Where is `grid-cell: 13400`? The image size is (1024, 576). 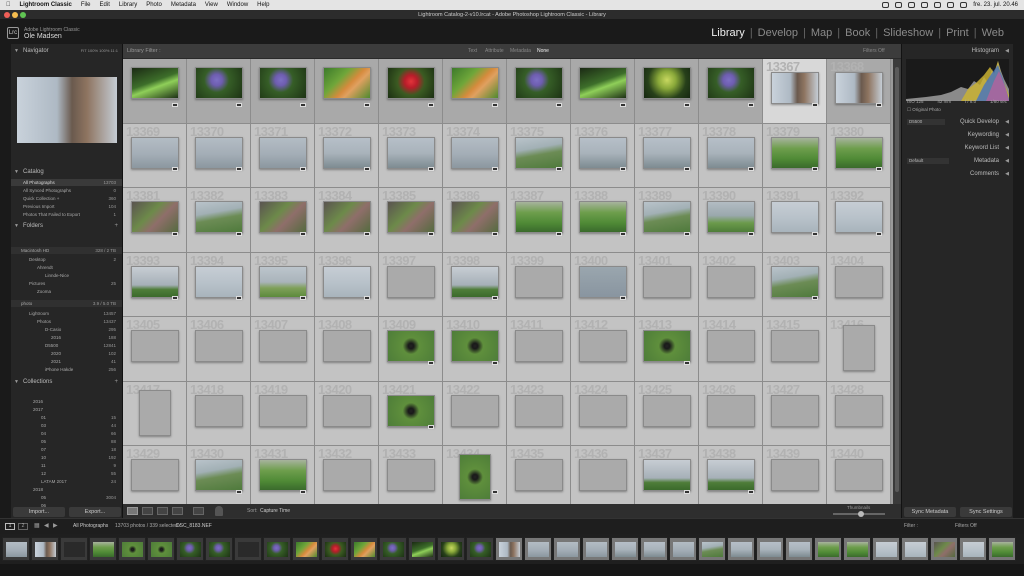
grid-cell: 13400 is located at coordinates (603, 284).